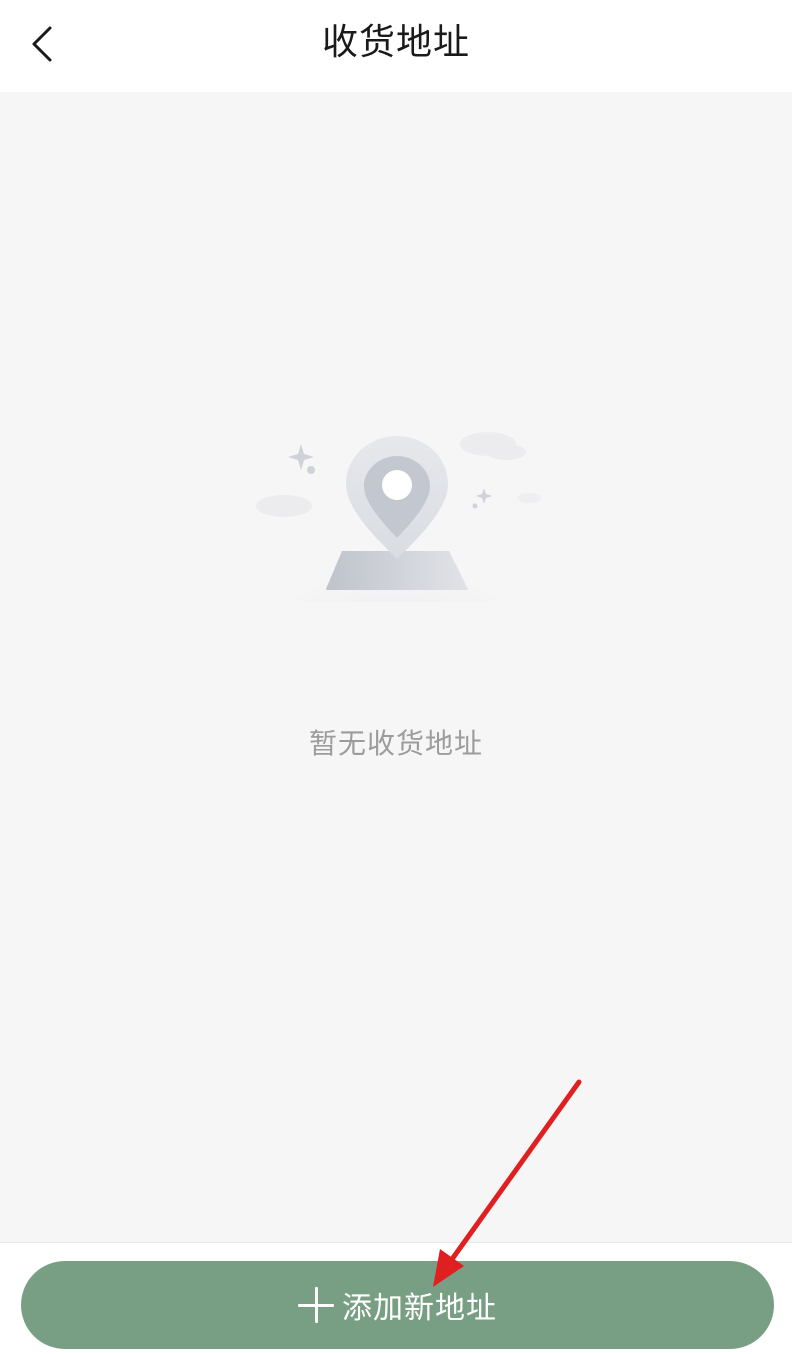  Describe the element at coordinates (419, 1308) in the screenshot. I see `add-address-label: 添加新地址` at that location.